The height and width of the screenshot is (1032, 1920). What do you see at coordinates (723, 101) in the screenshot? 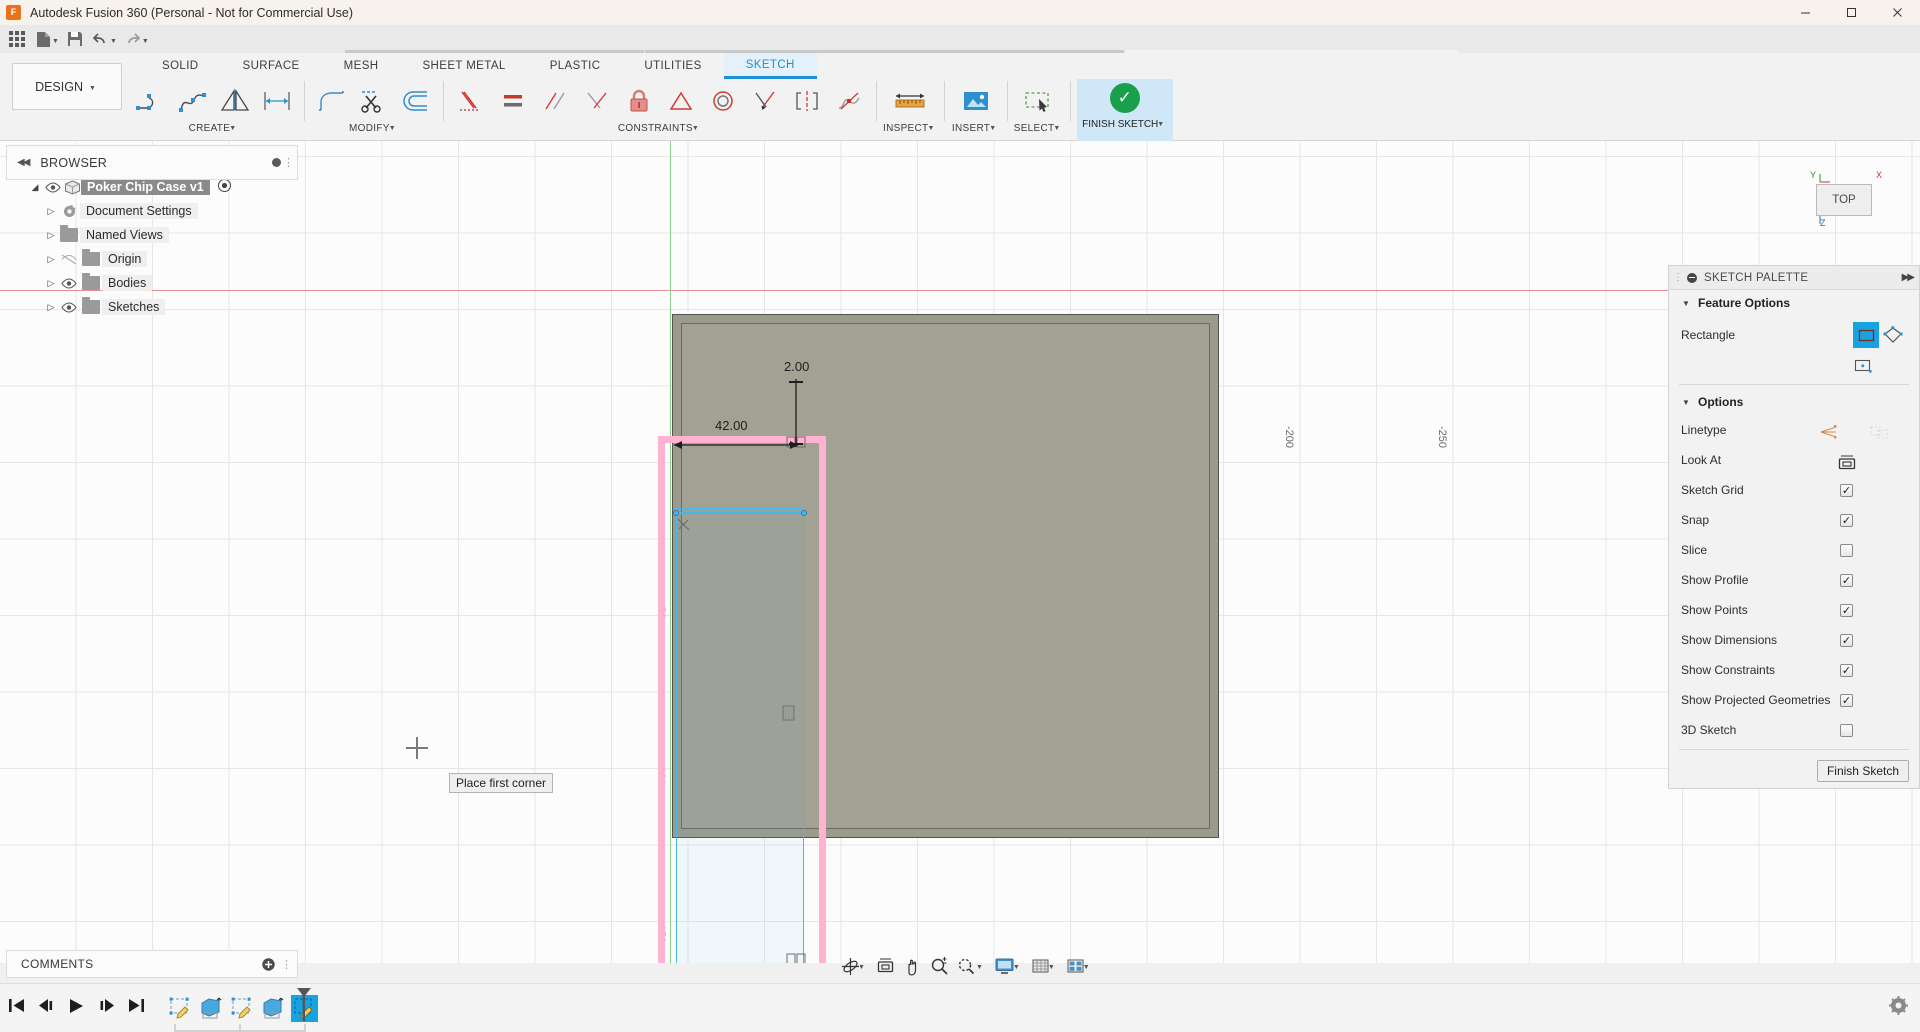
I see `concentric-constraint-icon` at bounding box center [723, 101].